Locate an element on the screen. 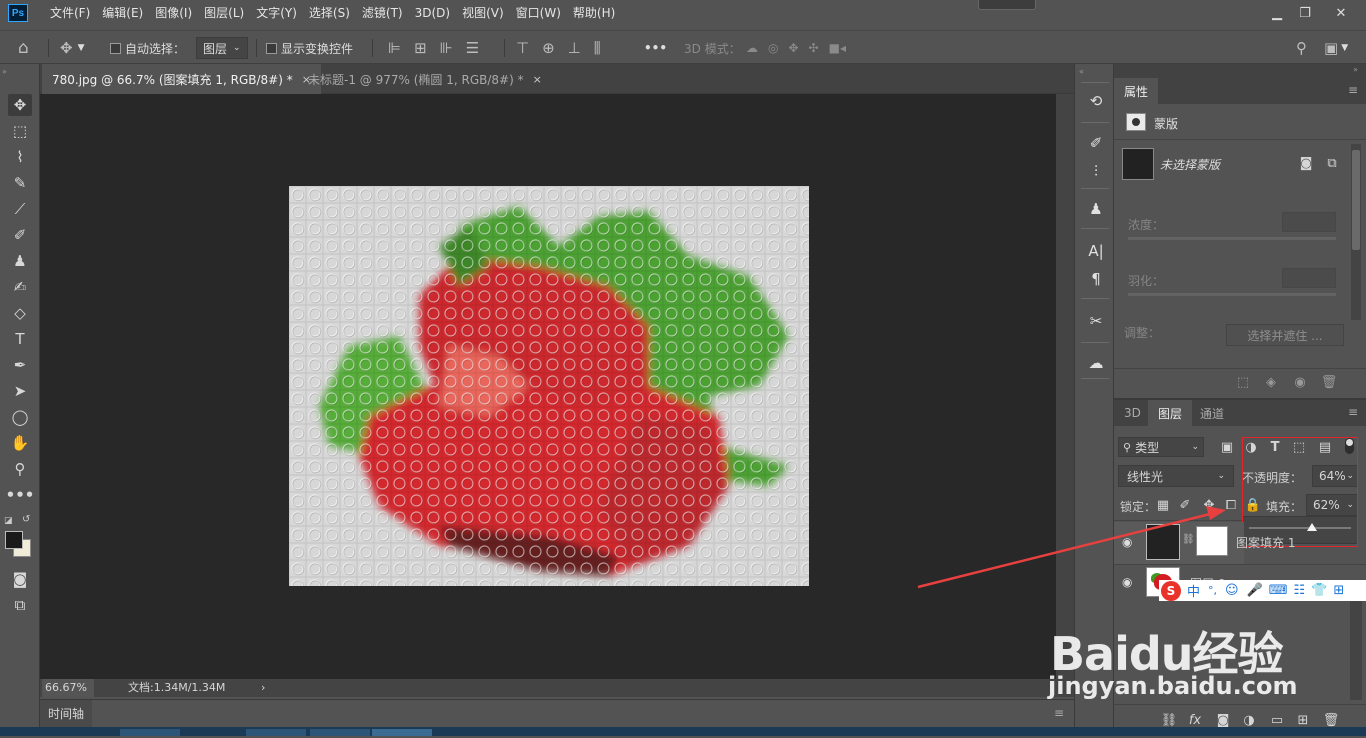 Image resolution: width=1366 pixels, height=738 pixels. tab-layers: 图层 is located at coordinates (1170, 413).